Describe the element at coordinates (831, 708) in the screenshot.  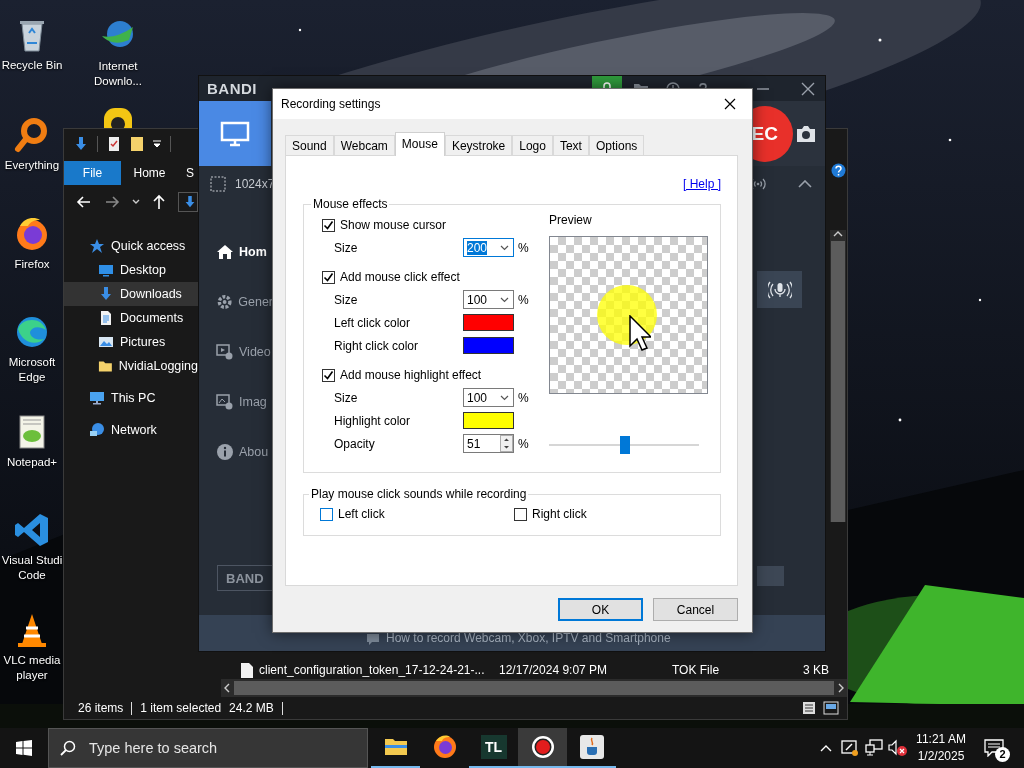
I see `tiles-view-icon` at that location.